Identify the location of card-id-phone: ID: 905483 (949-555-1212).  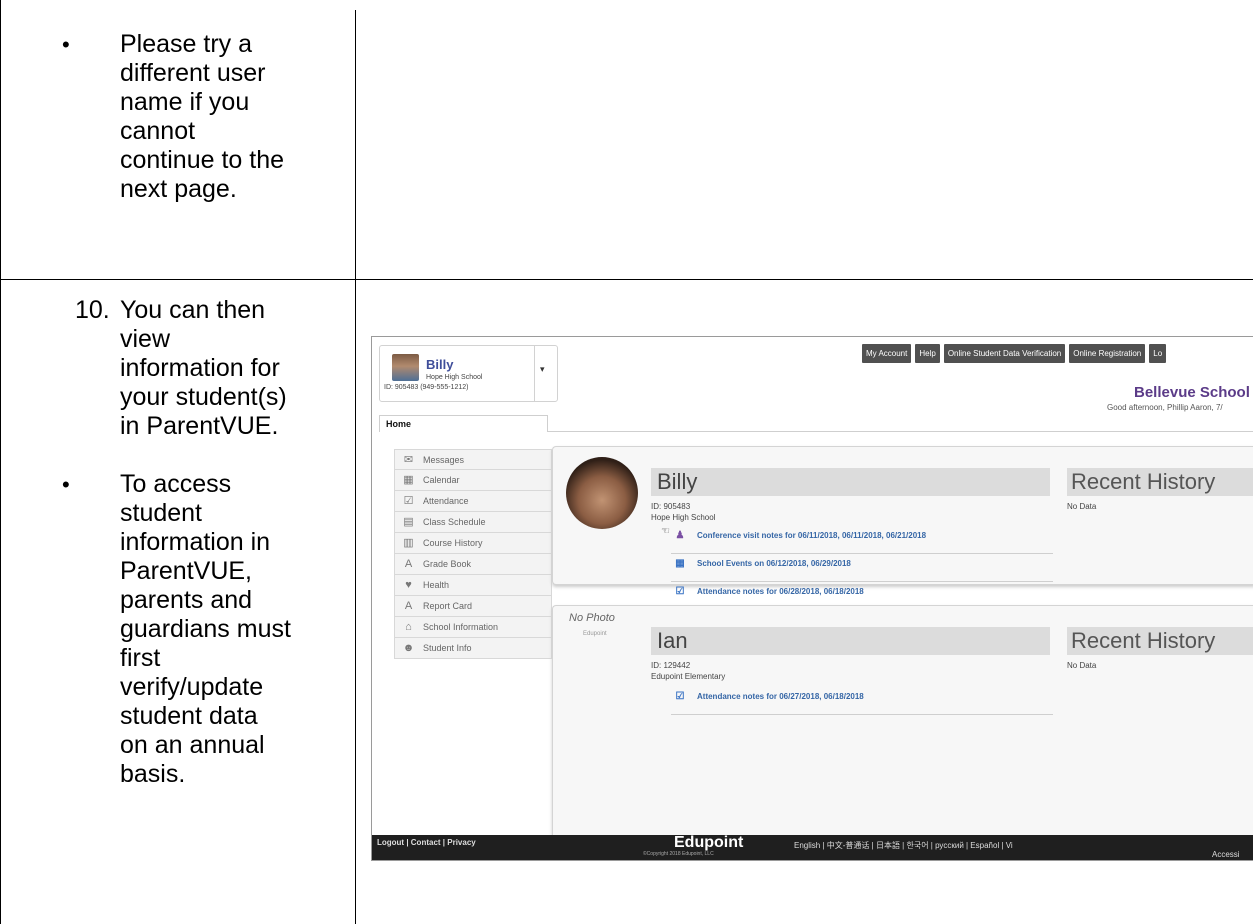
(426, 387).